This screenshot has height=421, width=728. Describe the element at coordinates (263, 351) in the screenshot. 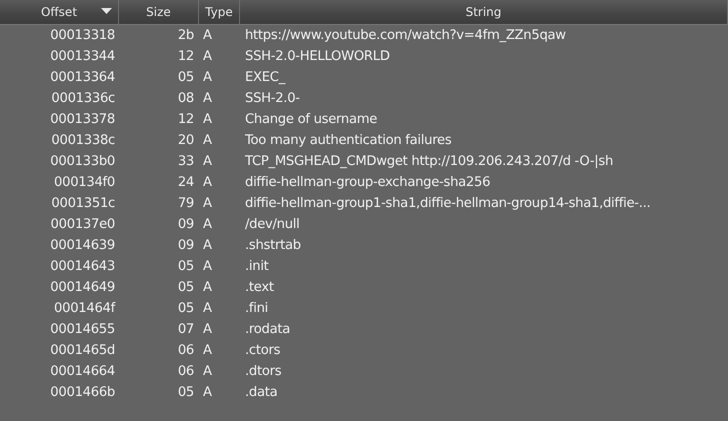

I see `table-cell-text: .ctors` at that location.